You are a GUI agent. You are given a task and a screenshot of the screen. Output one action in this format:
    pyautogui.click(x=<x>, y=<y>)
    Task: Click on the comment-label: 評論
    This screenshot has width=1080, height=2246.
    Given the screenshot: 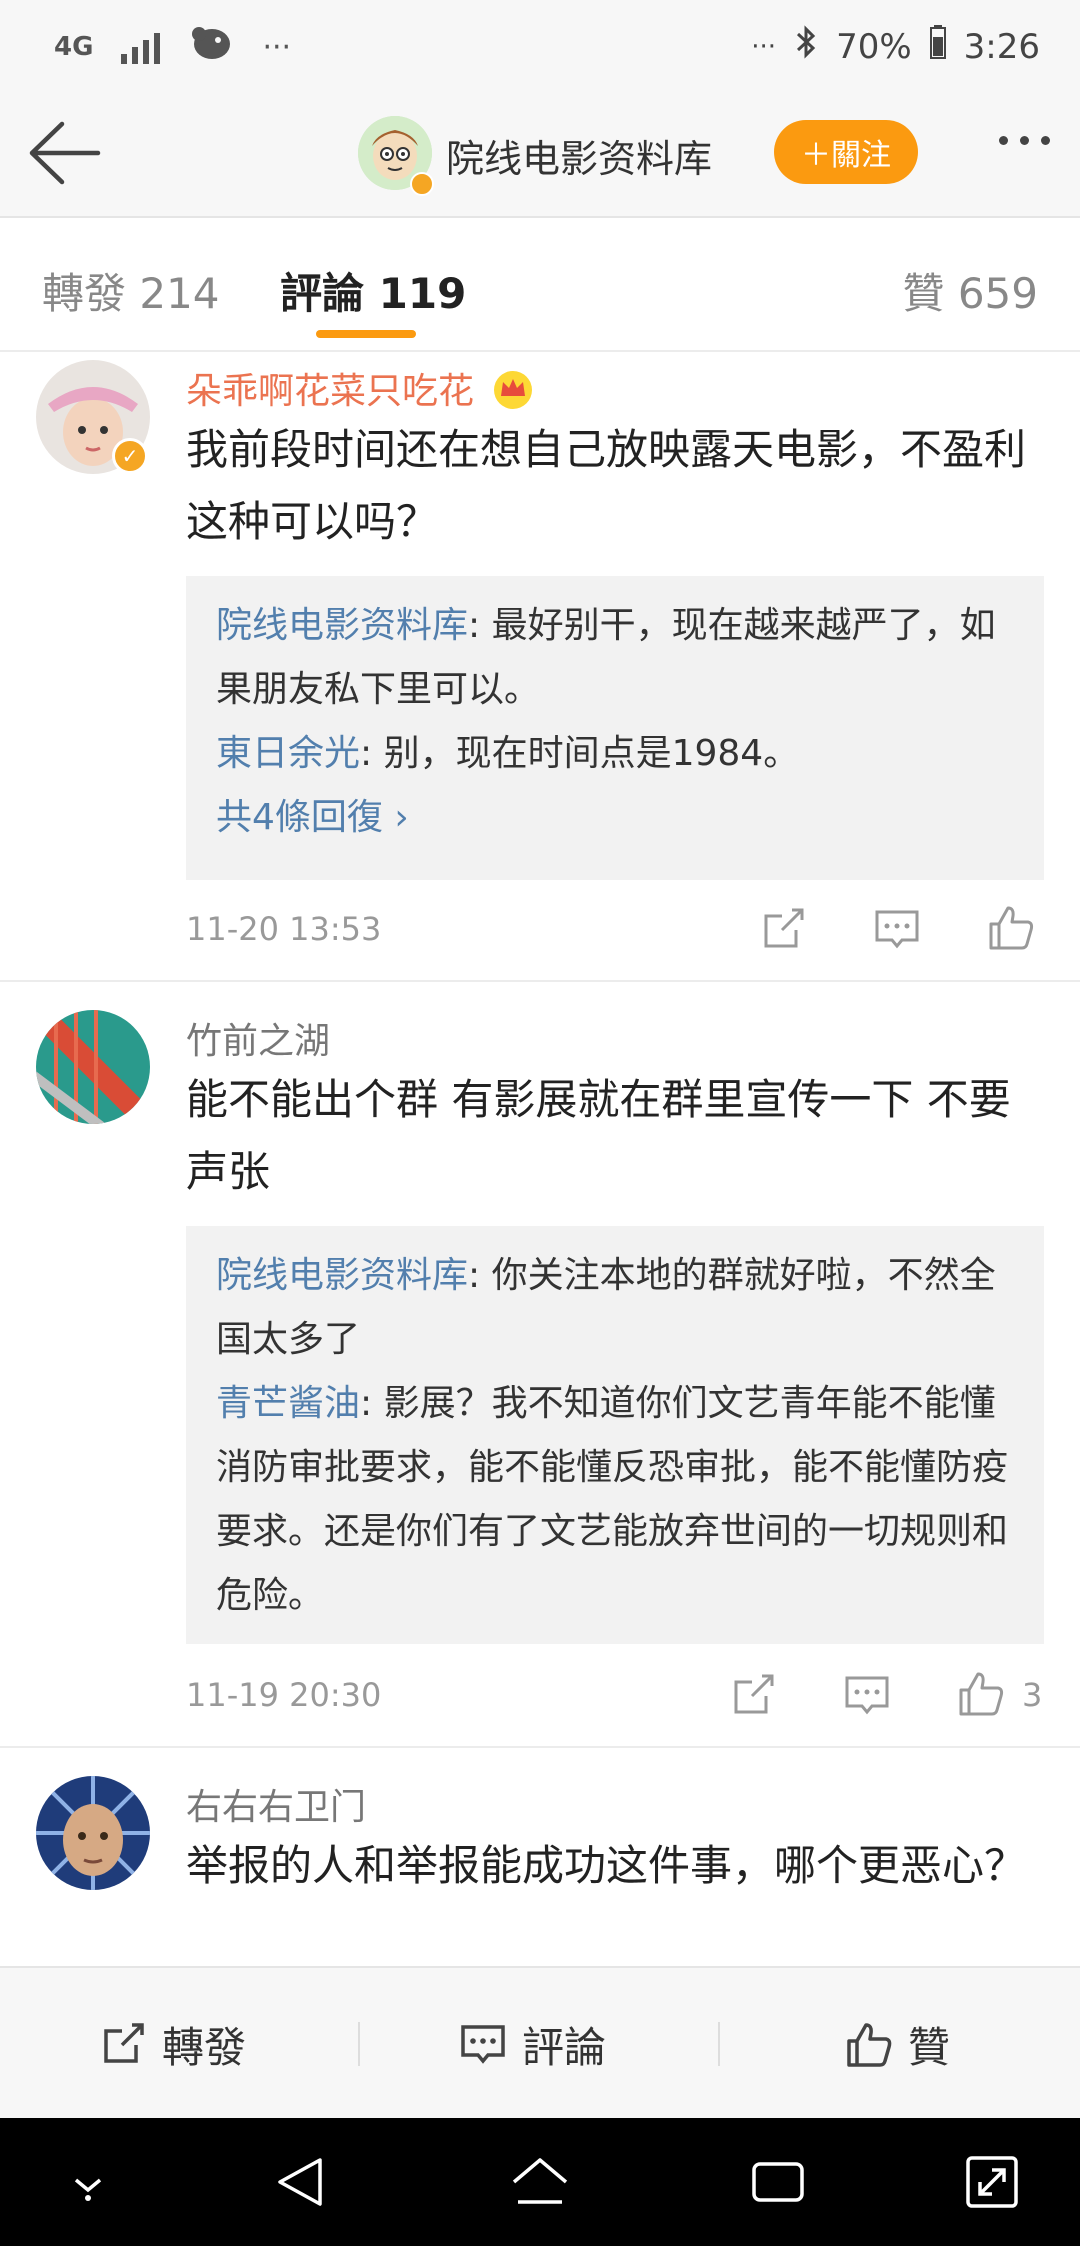 What is the action you would take?
    pyautogui.click(x=564, y=2047)
    